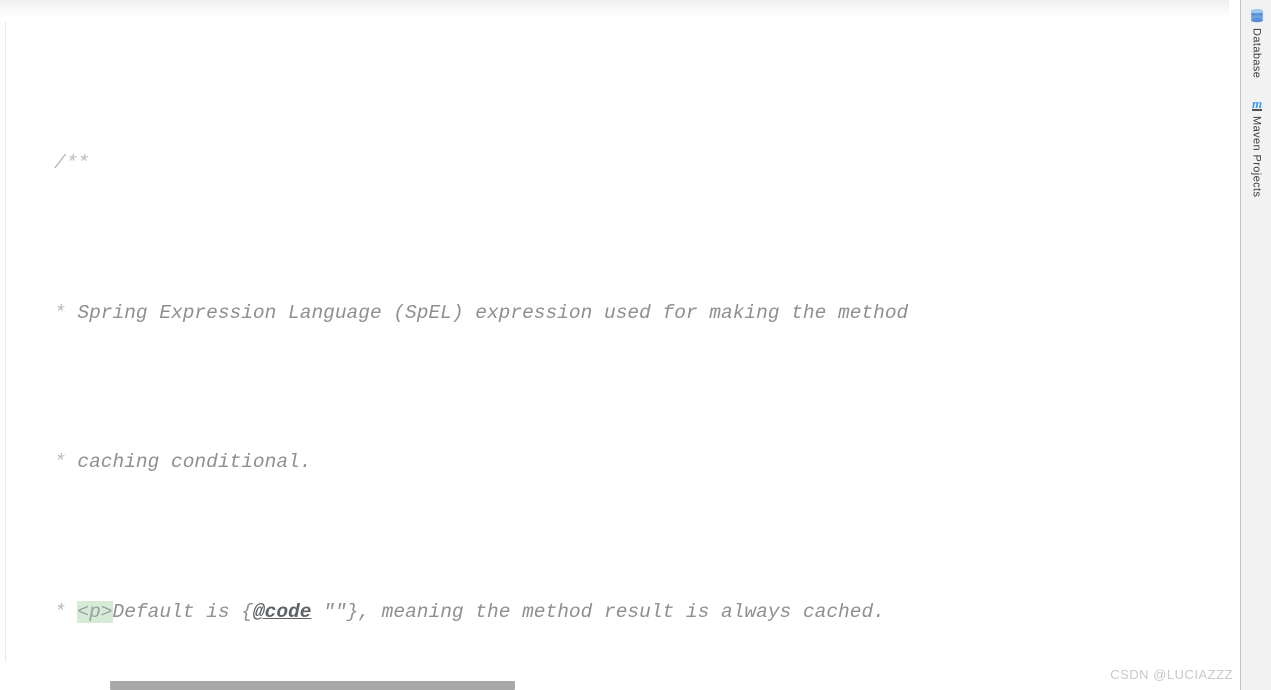  I want to click on javadoc-code-tag: @code, so click(282, 612).